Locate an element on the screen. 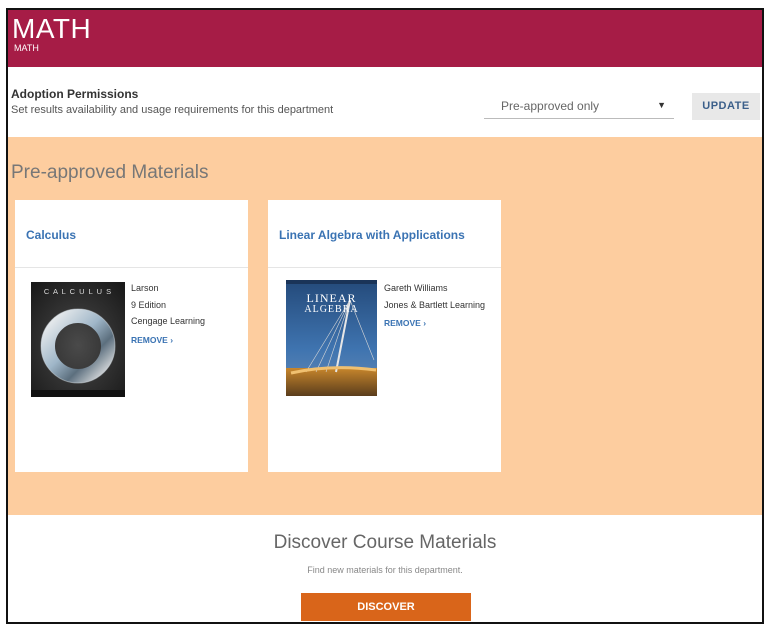  material-publisher: Jones & Bartlett Learning is located at coordinates (435, 304).